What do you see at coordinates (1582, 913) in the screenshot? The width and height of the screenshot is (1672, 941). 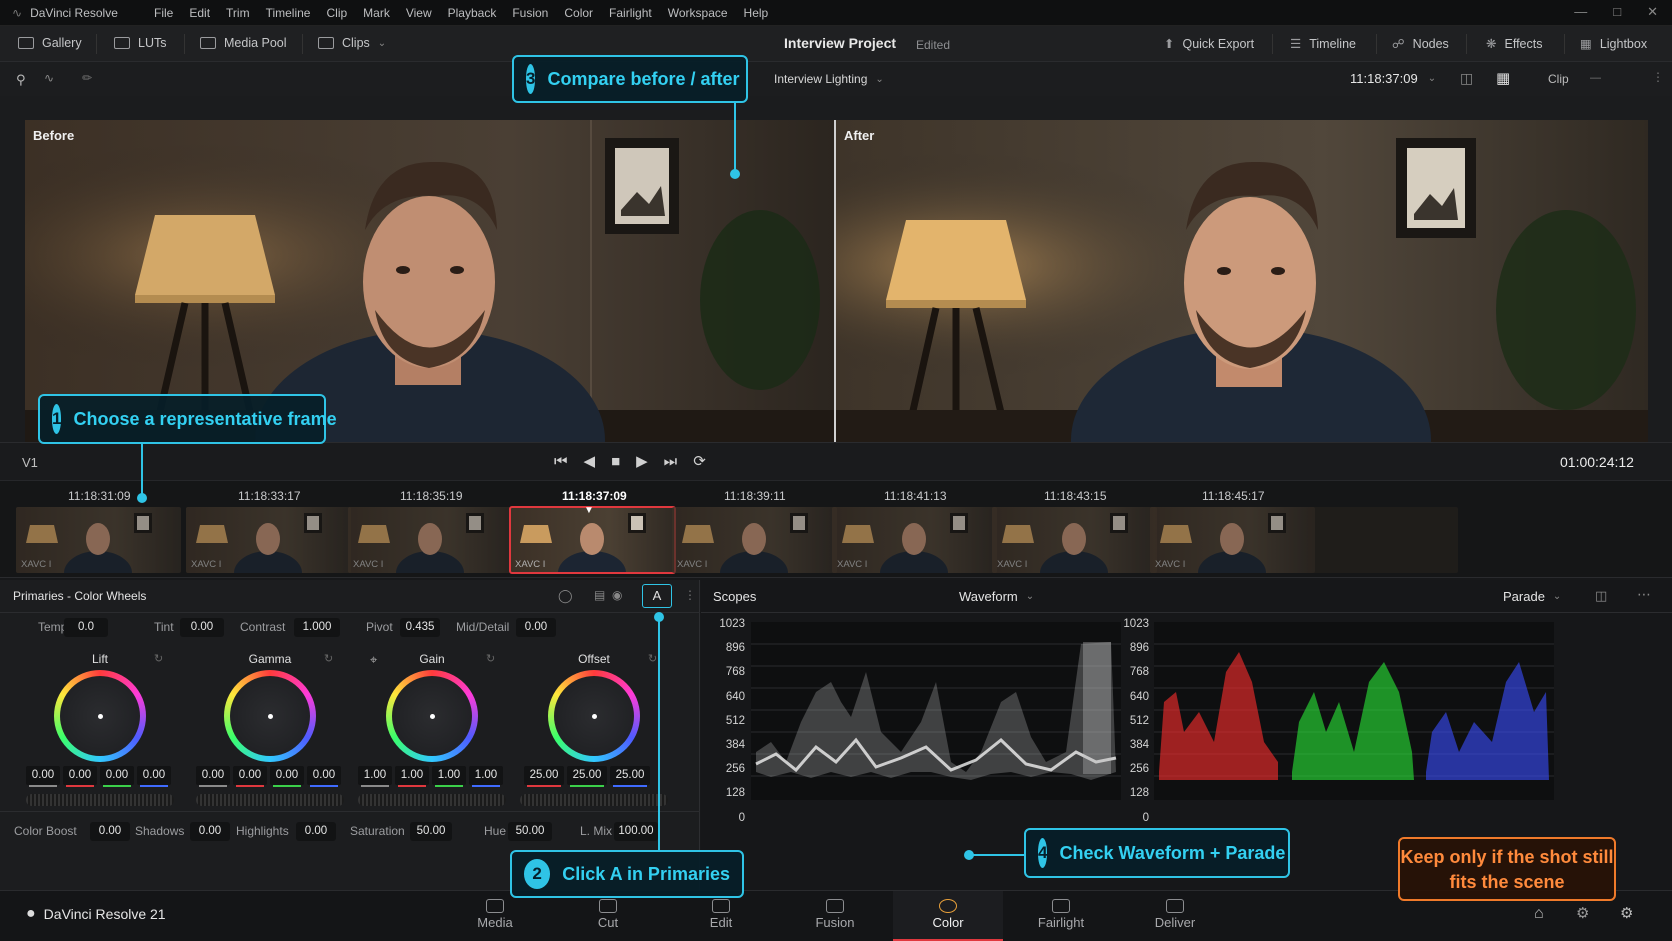 I see `project-settings-icon: ⚙` at bounding box center [1582, 913].